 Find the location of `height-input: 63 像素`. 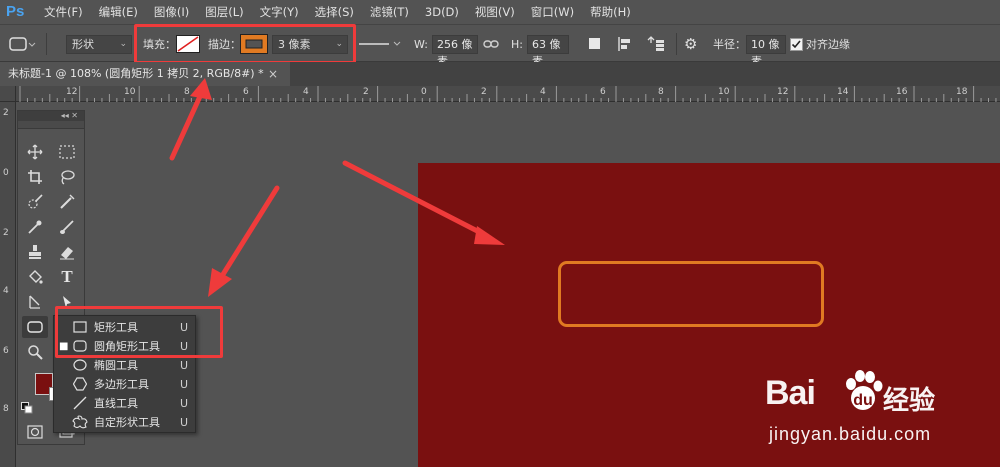

height-input: 63 像素 is located at coordinates (548, 51).